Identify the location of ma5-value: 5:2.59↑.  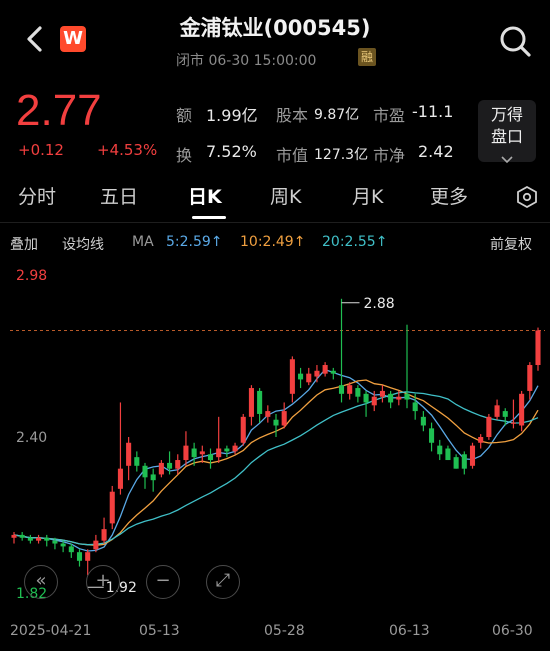
(194, 242).